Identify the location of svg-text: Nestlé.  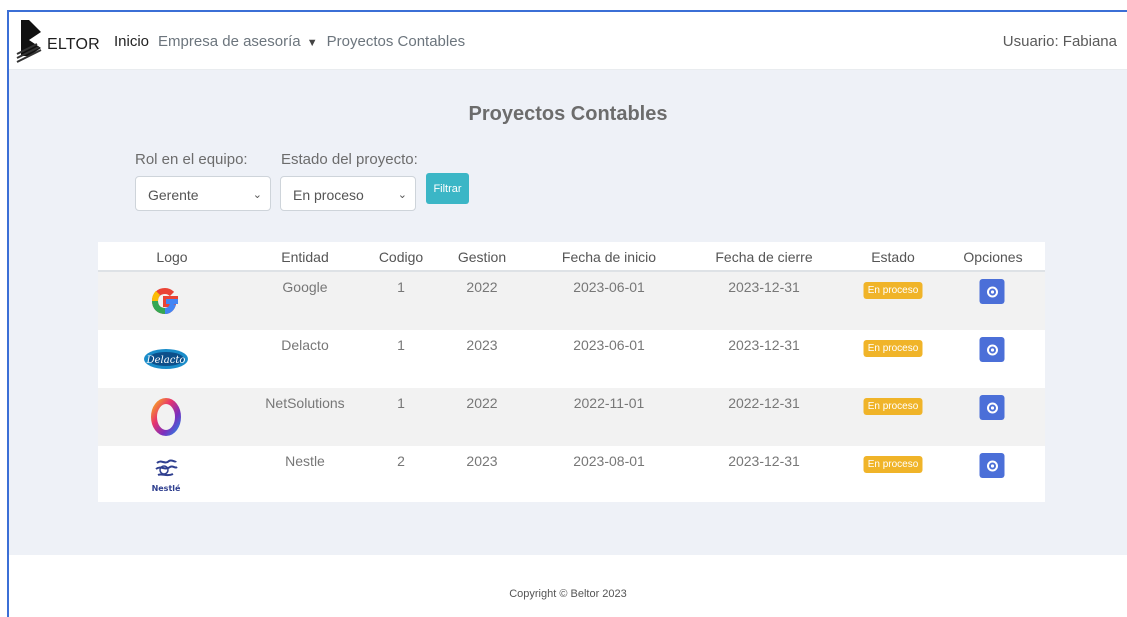
(166, 488).